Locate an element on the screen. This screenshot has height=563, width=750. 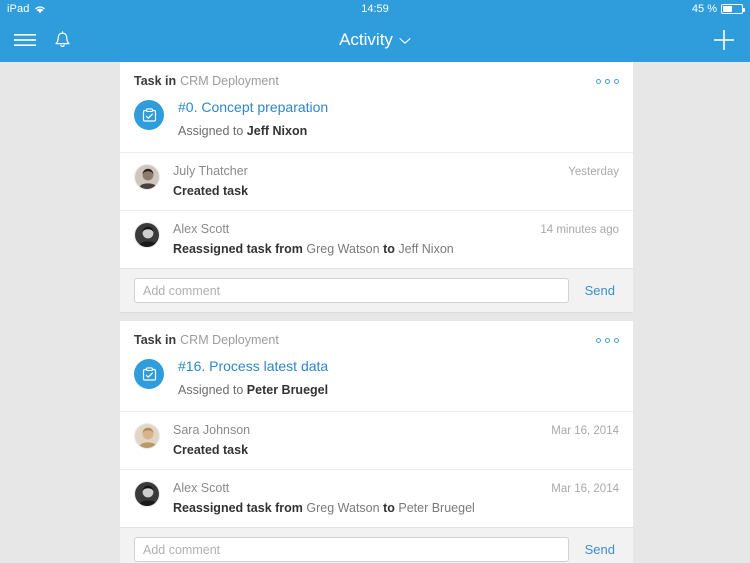
status-bar: iPad 14:59 45 % is located at coordinates (375, 9).